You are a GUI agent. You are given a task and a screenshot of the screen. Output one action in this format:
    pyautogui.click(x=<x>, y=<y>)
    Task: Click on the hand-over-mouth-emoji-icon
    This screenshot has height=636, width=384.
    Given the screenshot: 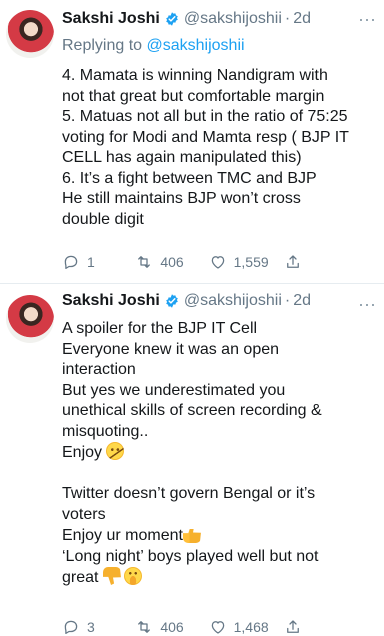 What is the action you would take?
    pyautogui.click(x=132, y=576)
    